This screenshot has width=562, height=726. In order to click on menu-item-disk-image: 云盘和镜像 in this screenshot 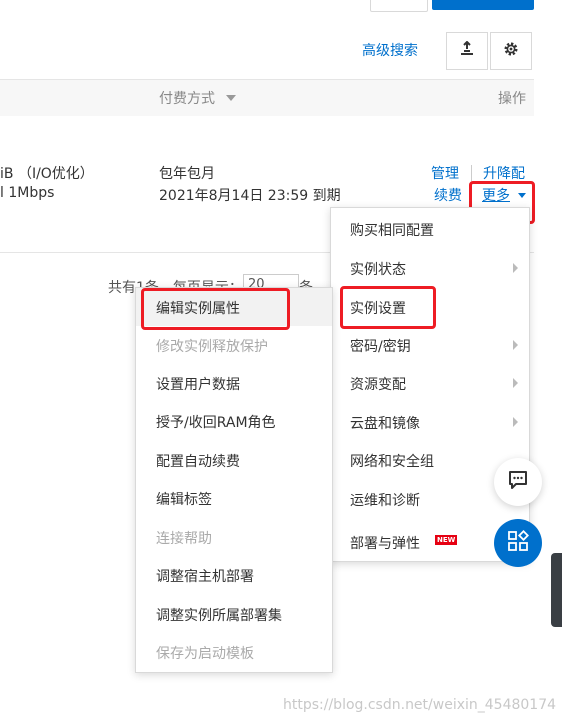, I will do `click(385, 423)`.